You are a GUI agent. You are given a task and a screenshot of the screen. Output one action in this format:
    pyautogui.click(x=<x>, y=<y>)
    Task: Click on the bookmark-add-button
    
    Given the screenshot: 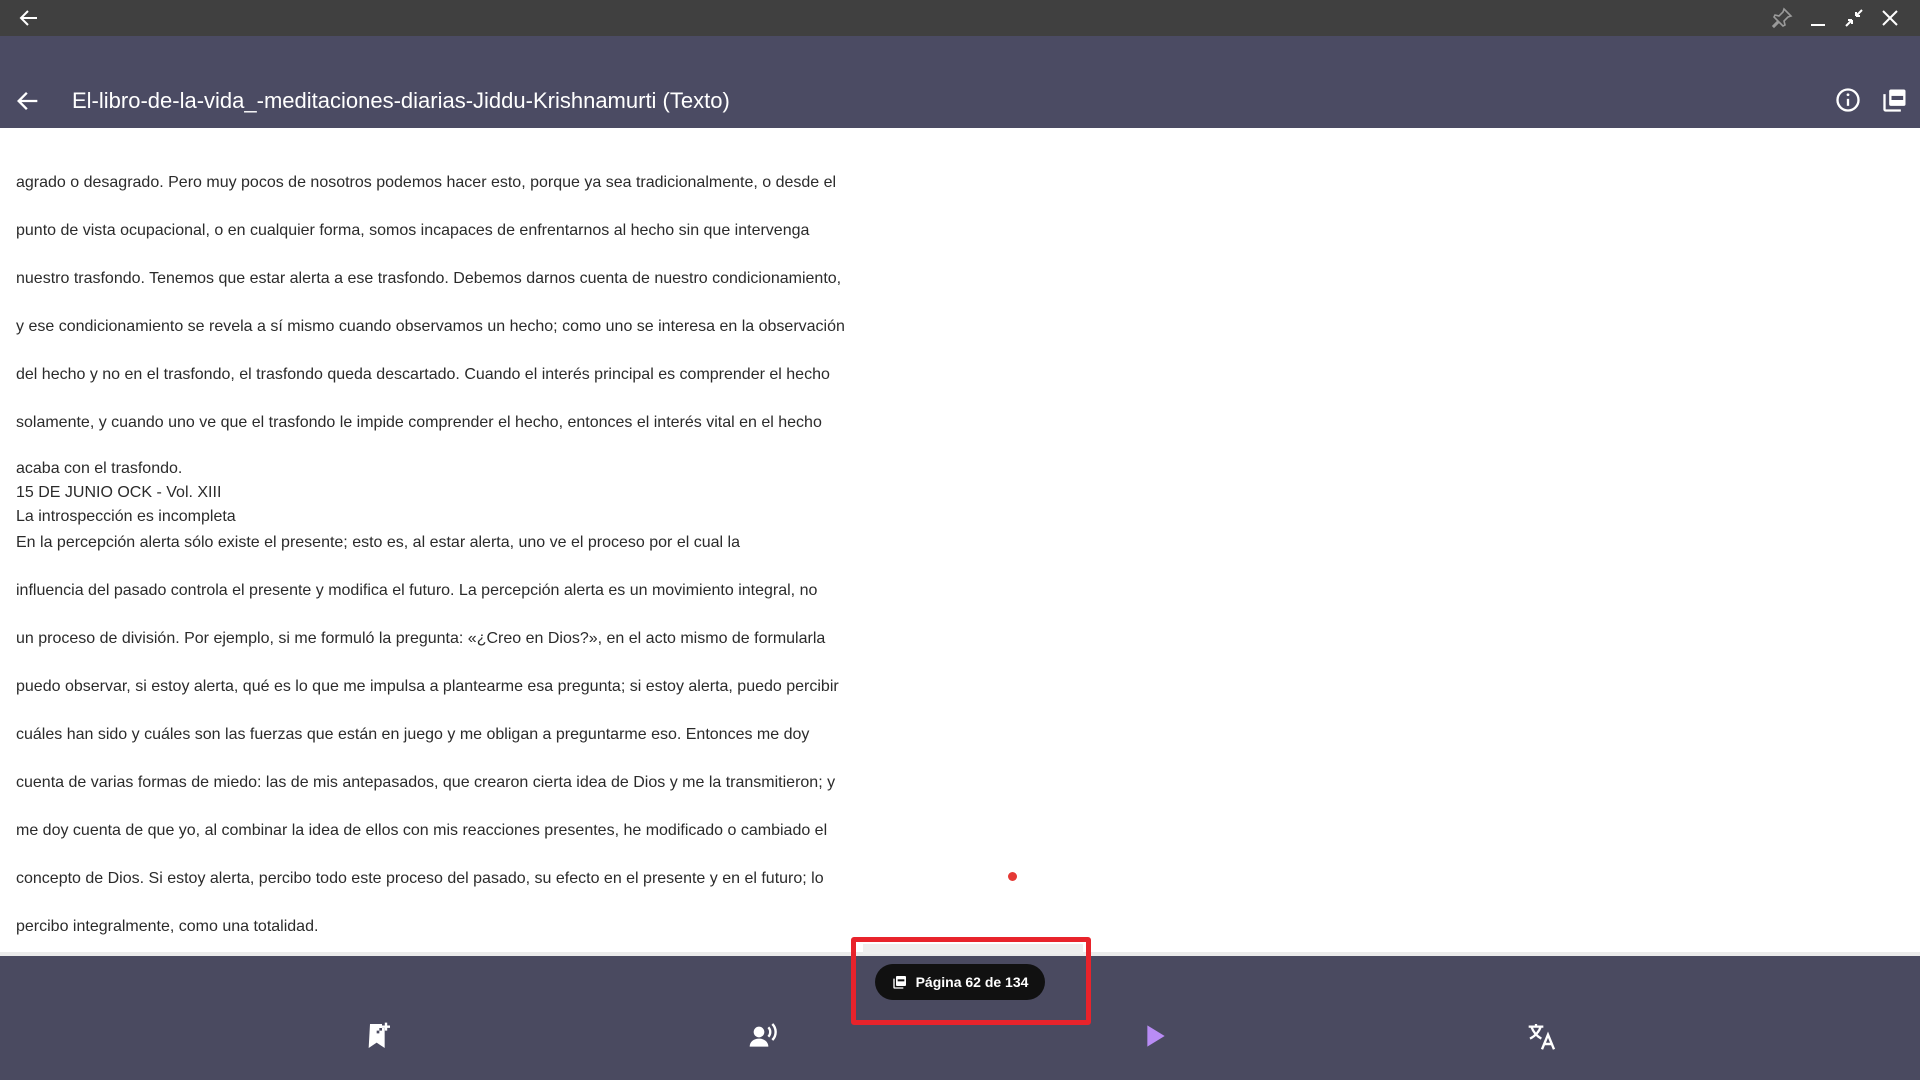 What is the action you would take?
    pyautogui.click(x=378, y=1036)
    